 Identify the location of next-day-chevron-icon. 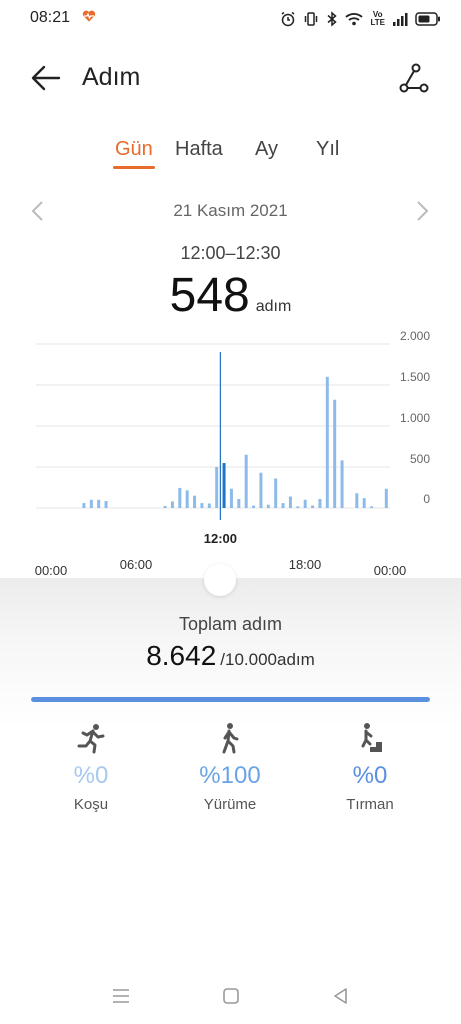
(422, 211).